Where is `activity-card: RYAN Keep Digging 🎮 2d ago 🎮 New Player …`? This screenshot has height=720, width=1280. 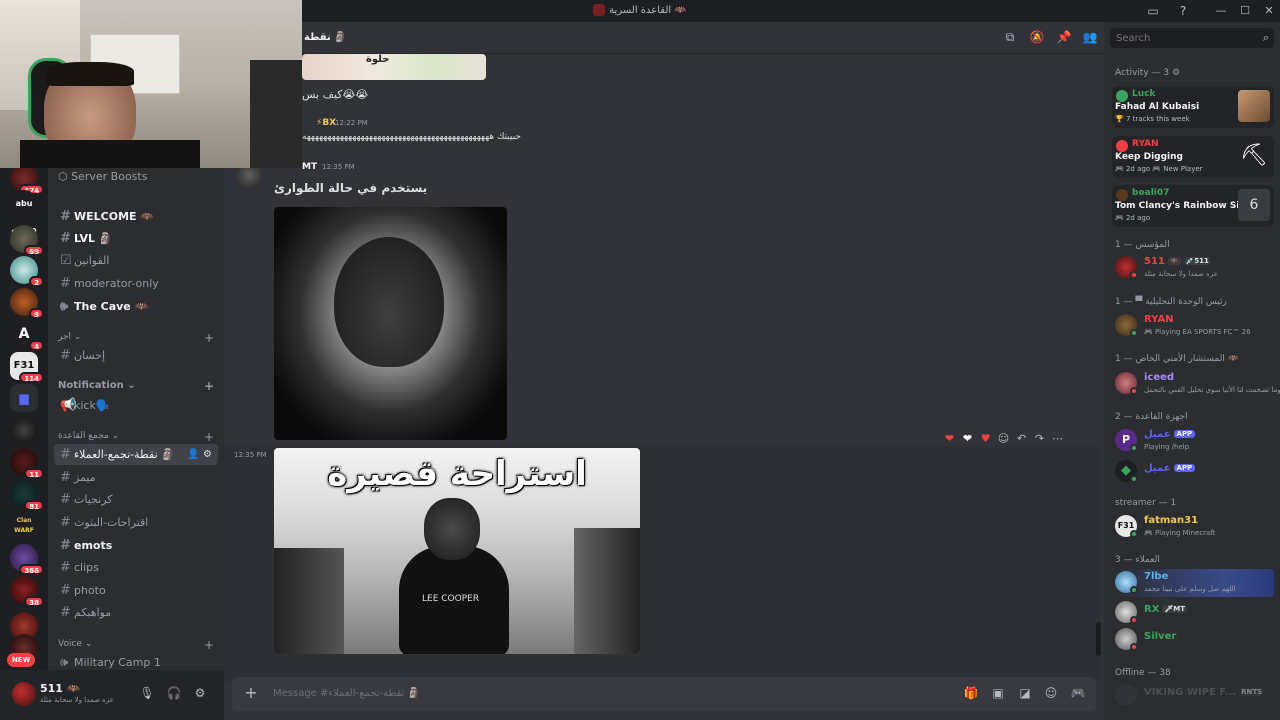 activity-card: RYAN Keep Digging 🎮 2d ago 🎮 New Player … is located at coordinates (1193, 157).